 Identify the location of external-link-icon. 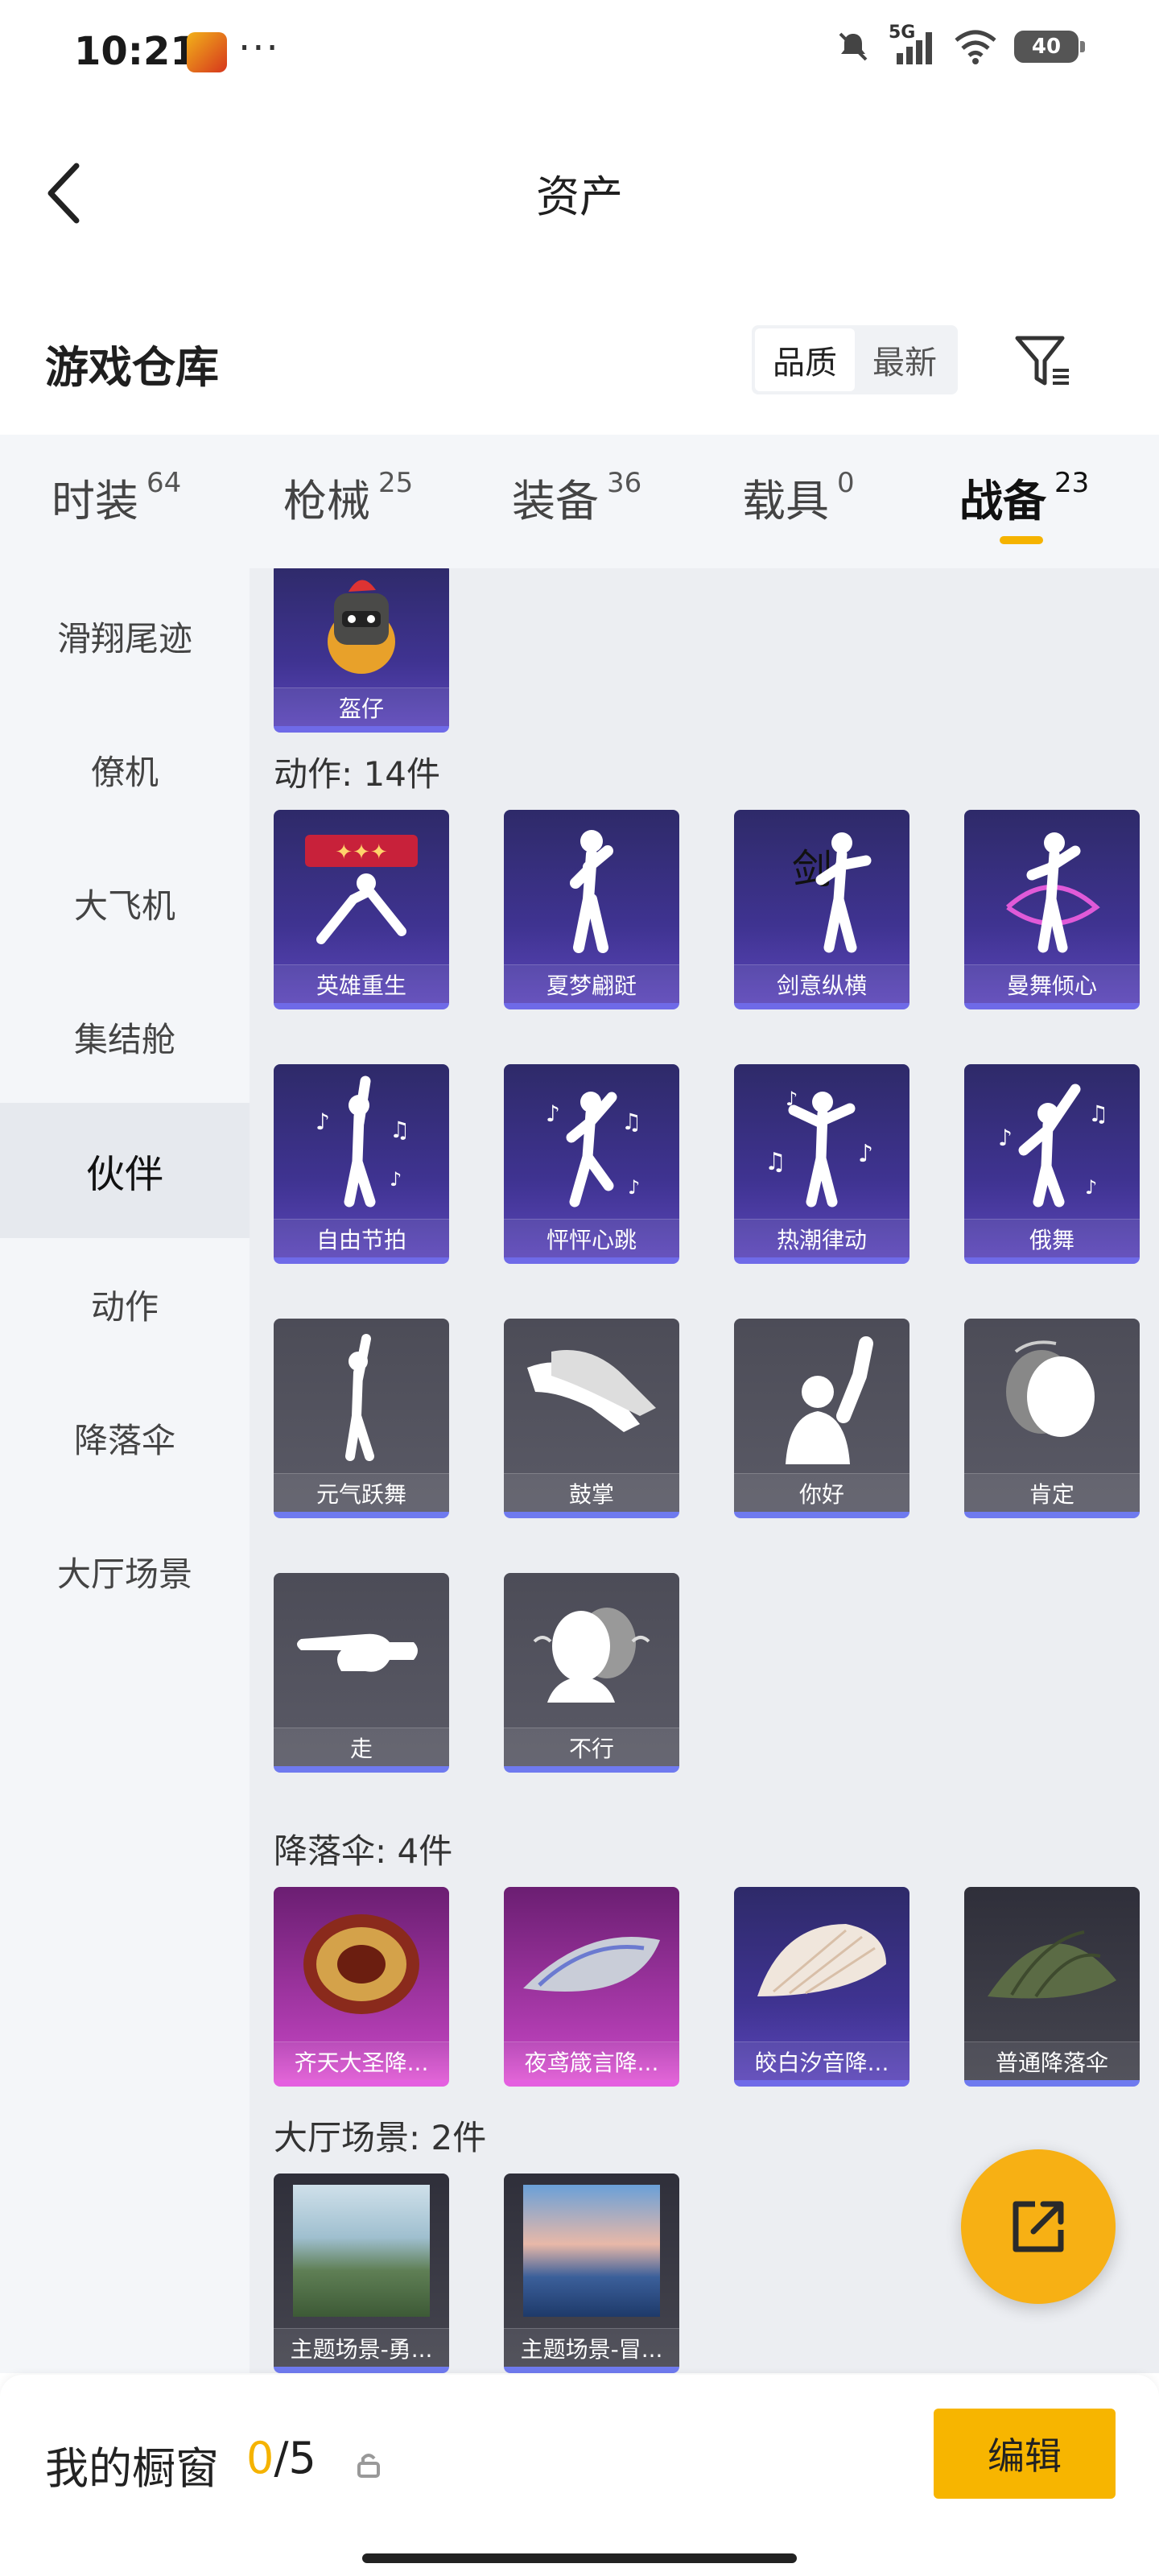
(1038, 2226).